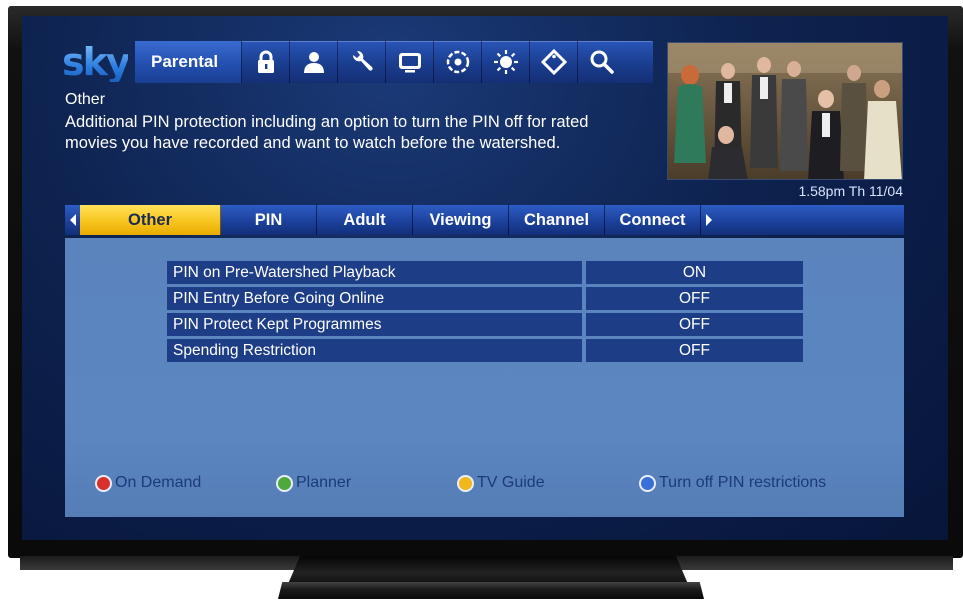 The image size is (963, 601). What do you see at coordinates (694, 272) in the screenshot?
I see `setting-value: ON` at bounding box center [694, 272].